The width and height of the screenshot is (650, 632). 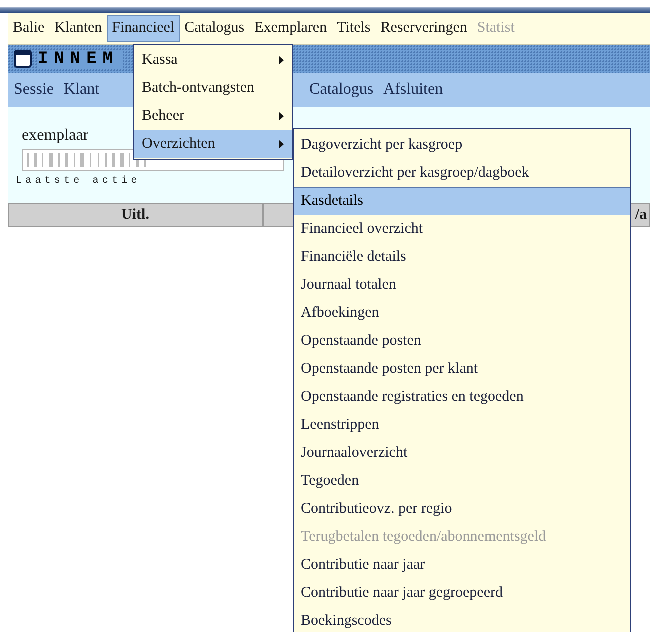 I want to click on menu-item: Afsluiten, so click(x=414, y=90).